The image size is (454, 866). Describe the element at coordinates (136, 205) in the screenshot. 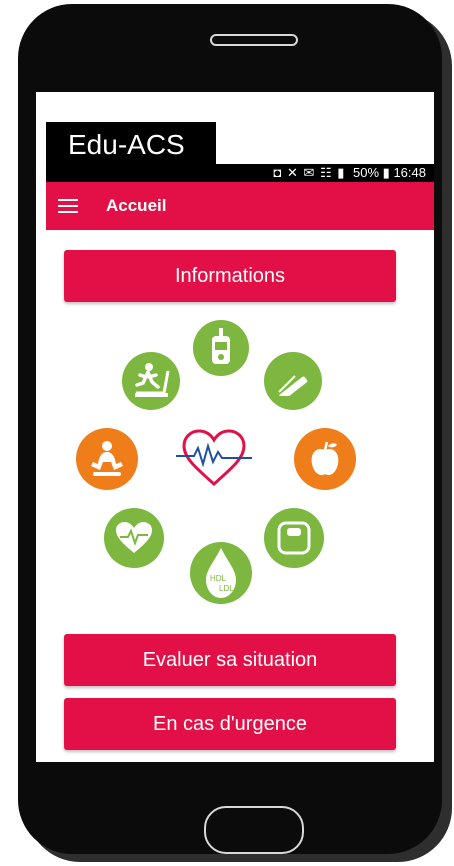

I see `page-title: Accueil` at that location.